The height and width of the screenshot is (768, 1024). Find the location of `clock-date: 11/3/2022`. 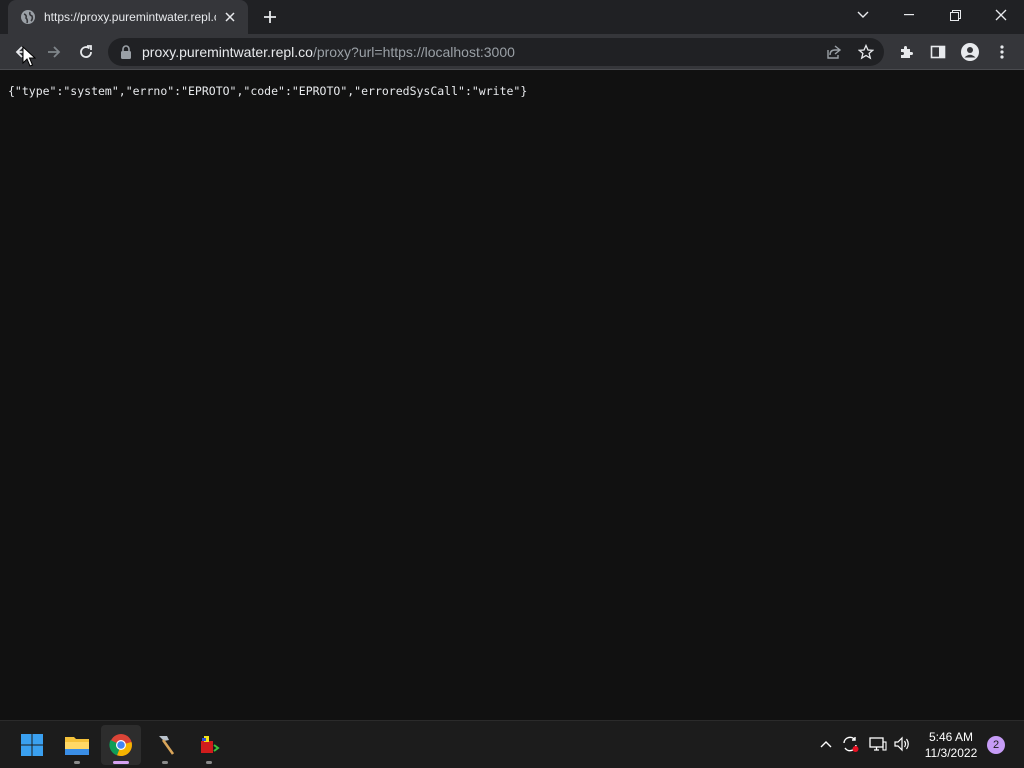

clock-date: 11/3/2022 is located at coordinates (951, 753).